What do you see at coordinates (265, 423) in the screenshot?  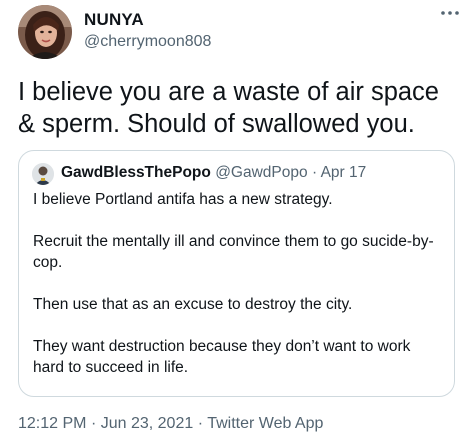 I see `tweet-source: Twitter Web App` at bounding box center [265, 423].